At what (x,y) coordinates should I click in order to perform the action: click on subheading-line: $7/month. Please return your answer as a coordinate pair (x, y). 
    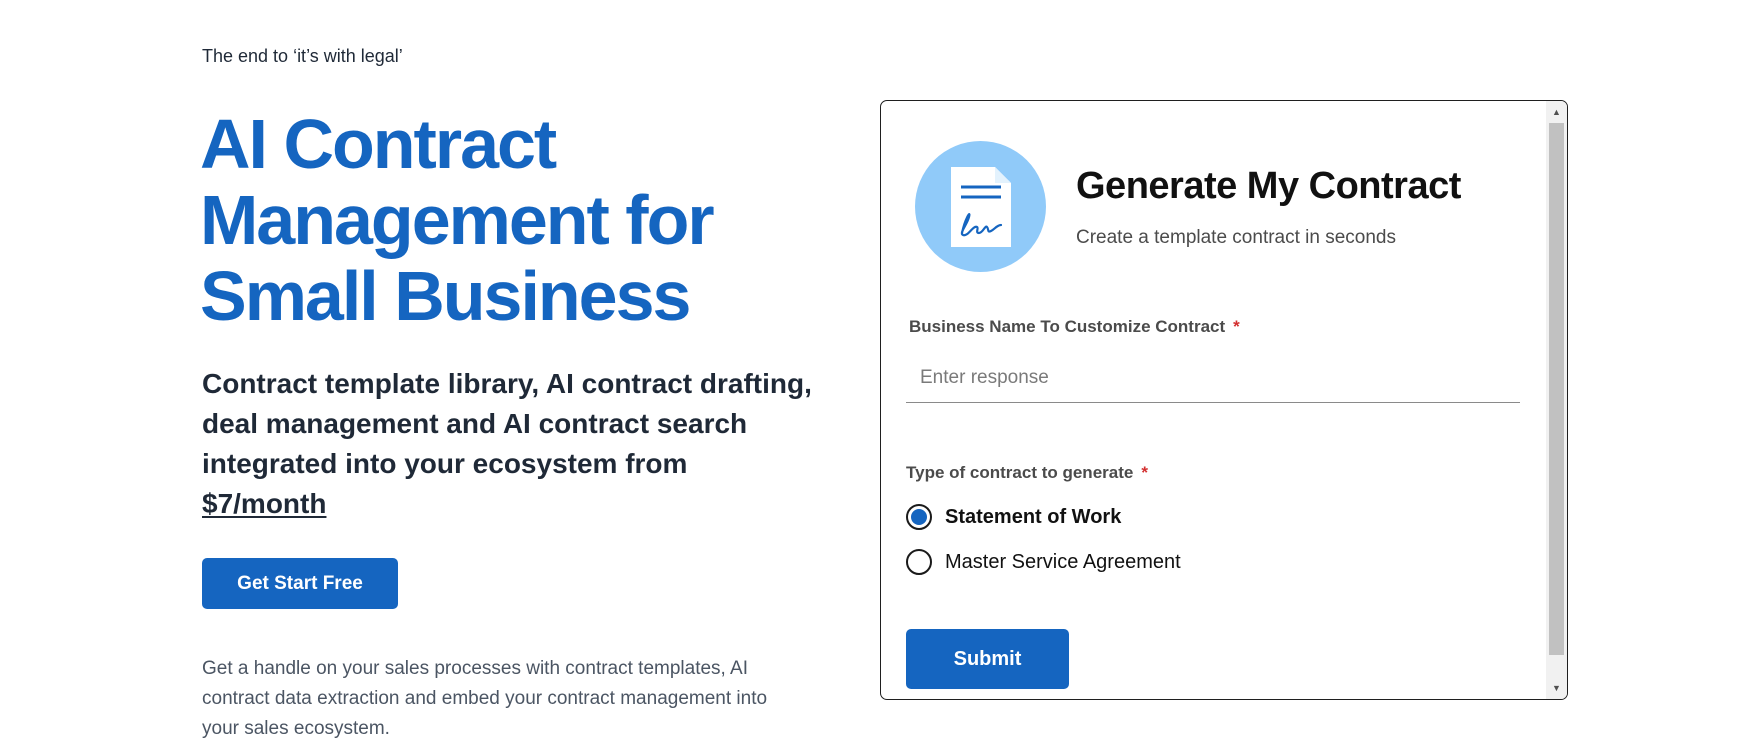
    Looking at the image, I should click on (522, 504).